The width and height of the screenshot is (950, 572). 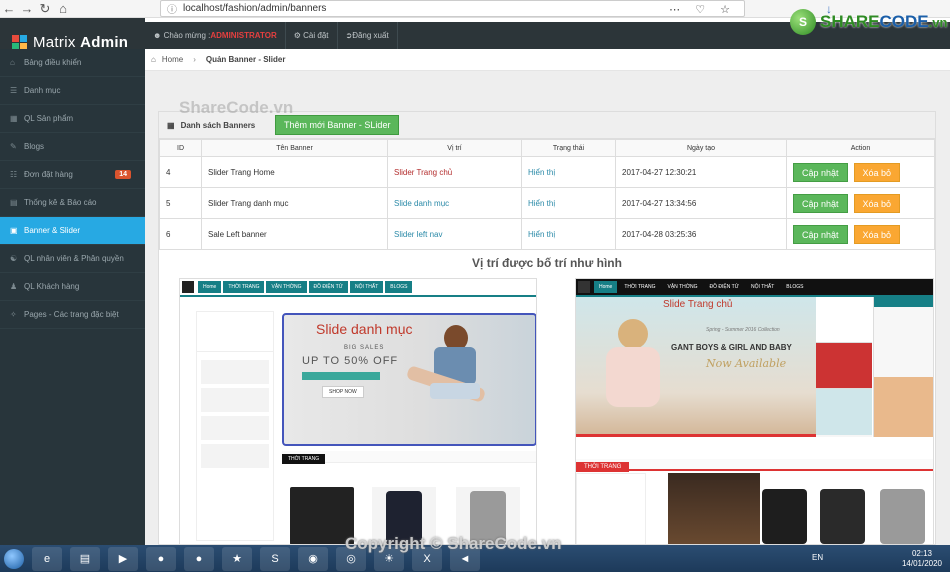 What do you see at coordinates (754, 465) in the screenshot?
I see `fashion-section-bar: THỜI TRANG` at bounding box center [754, 465].